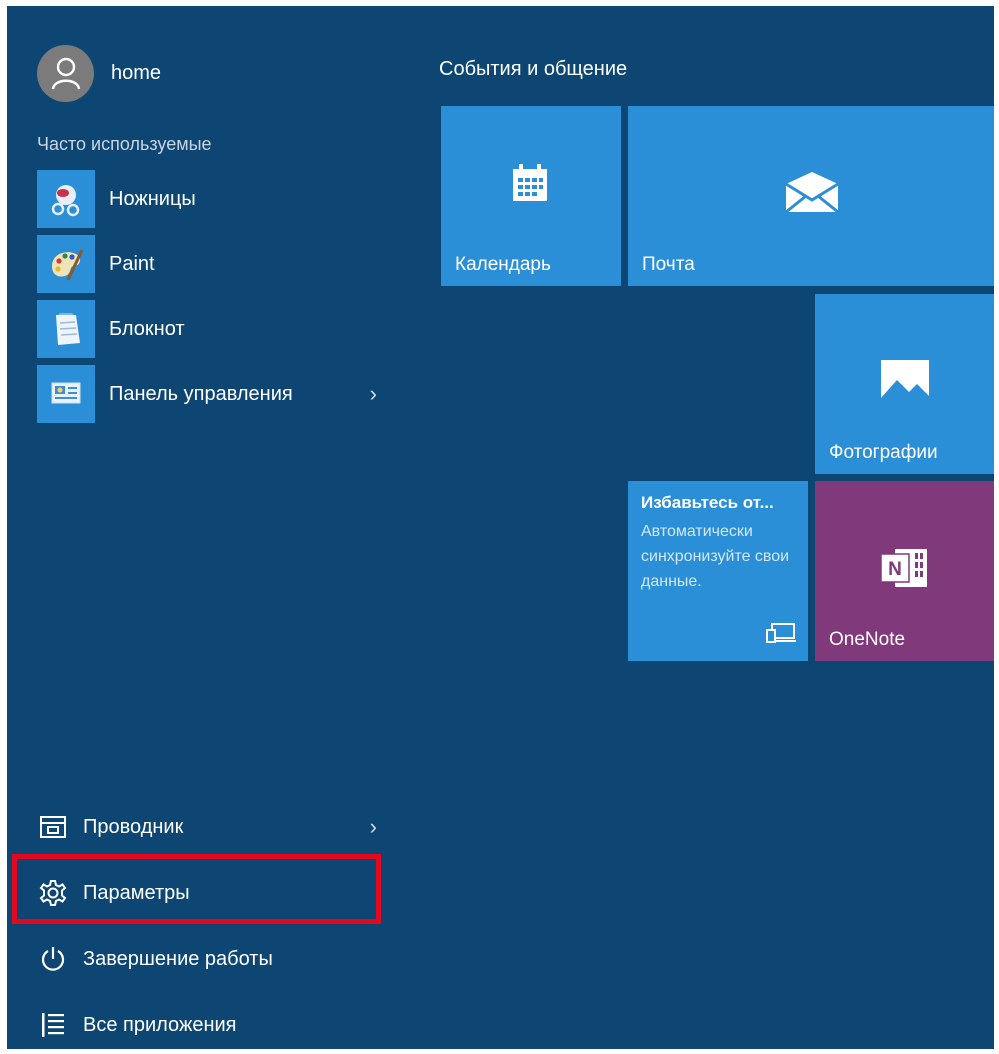  What do you see at coordinates (178, 958) in the screenshot?
I see `shutdown-label: Завершение работы` at bounding box center [178, 958].